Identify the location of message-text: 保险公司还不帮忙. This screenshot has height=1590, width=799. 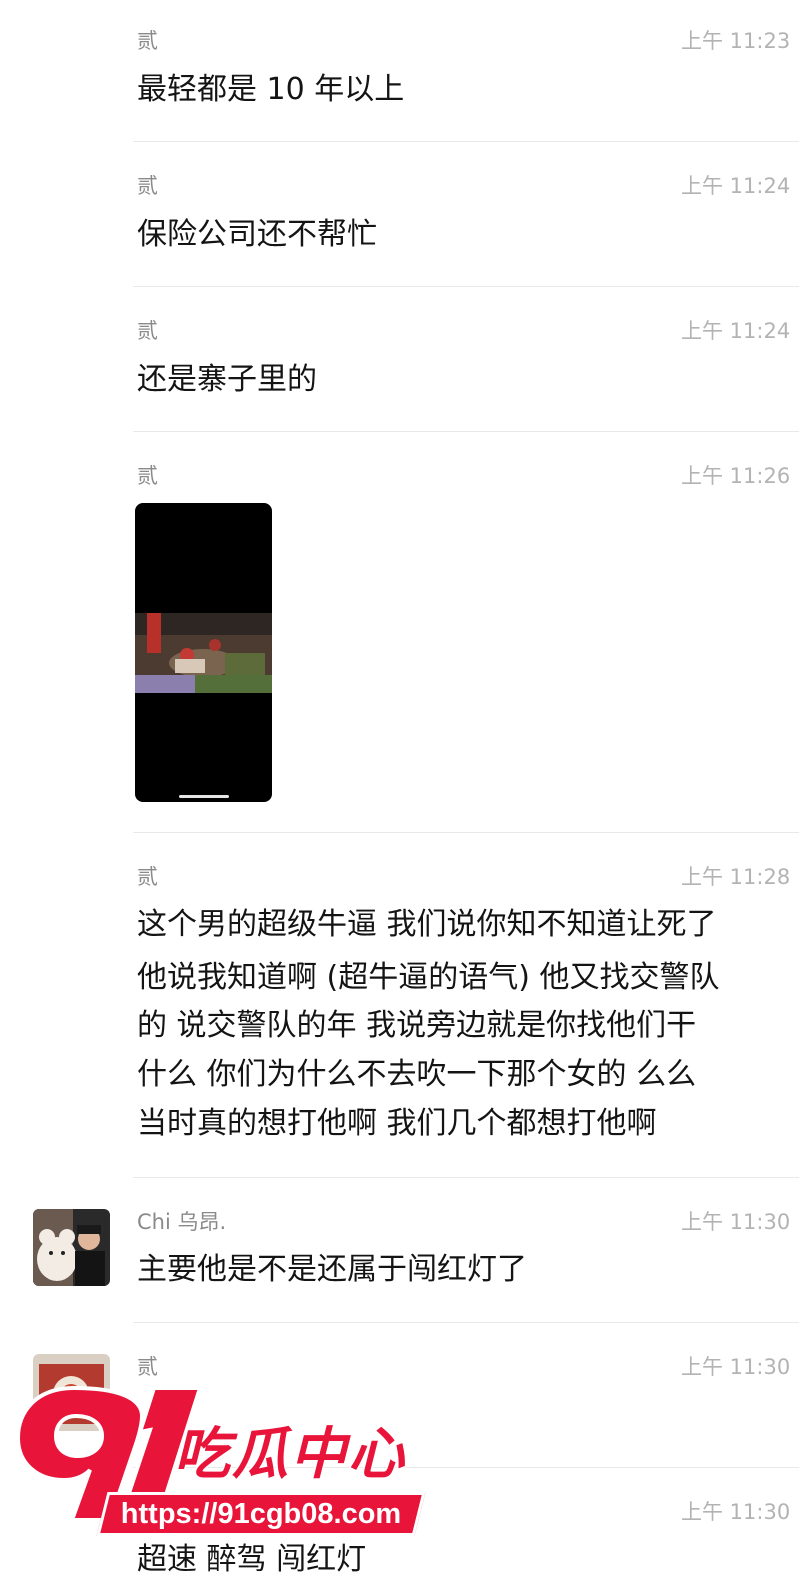
(257, 234).